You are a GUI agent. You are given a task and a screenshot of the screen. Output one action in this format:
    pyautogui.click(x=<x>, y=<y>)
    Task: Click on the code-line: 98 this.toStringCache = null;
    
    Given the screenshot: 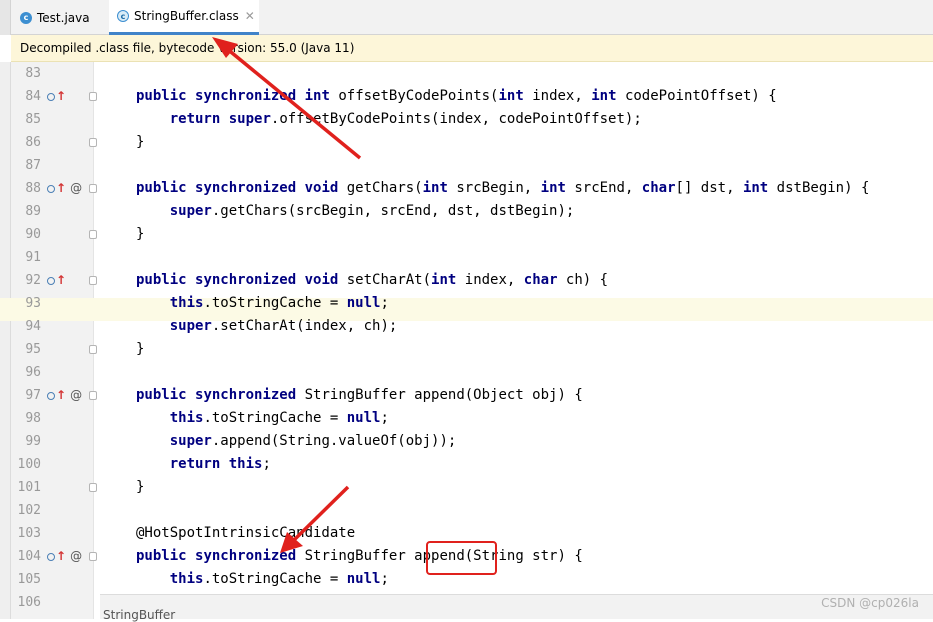 What is the action you would take?
    pyautogui.click(x=472, y=418)
    